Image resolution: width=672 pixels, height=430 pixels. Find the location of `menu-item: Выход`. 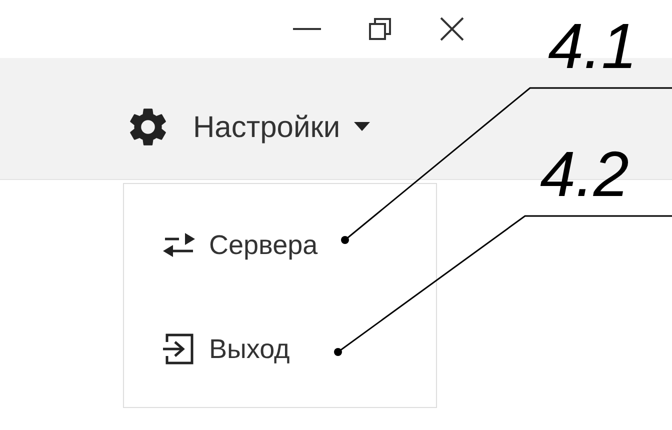

menu-item: Выход is located at coordinates (280, 349).